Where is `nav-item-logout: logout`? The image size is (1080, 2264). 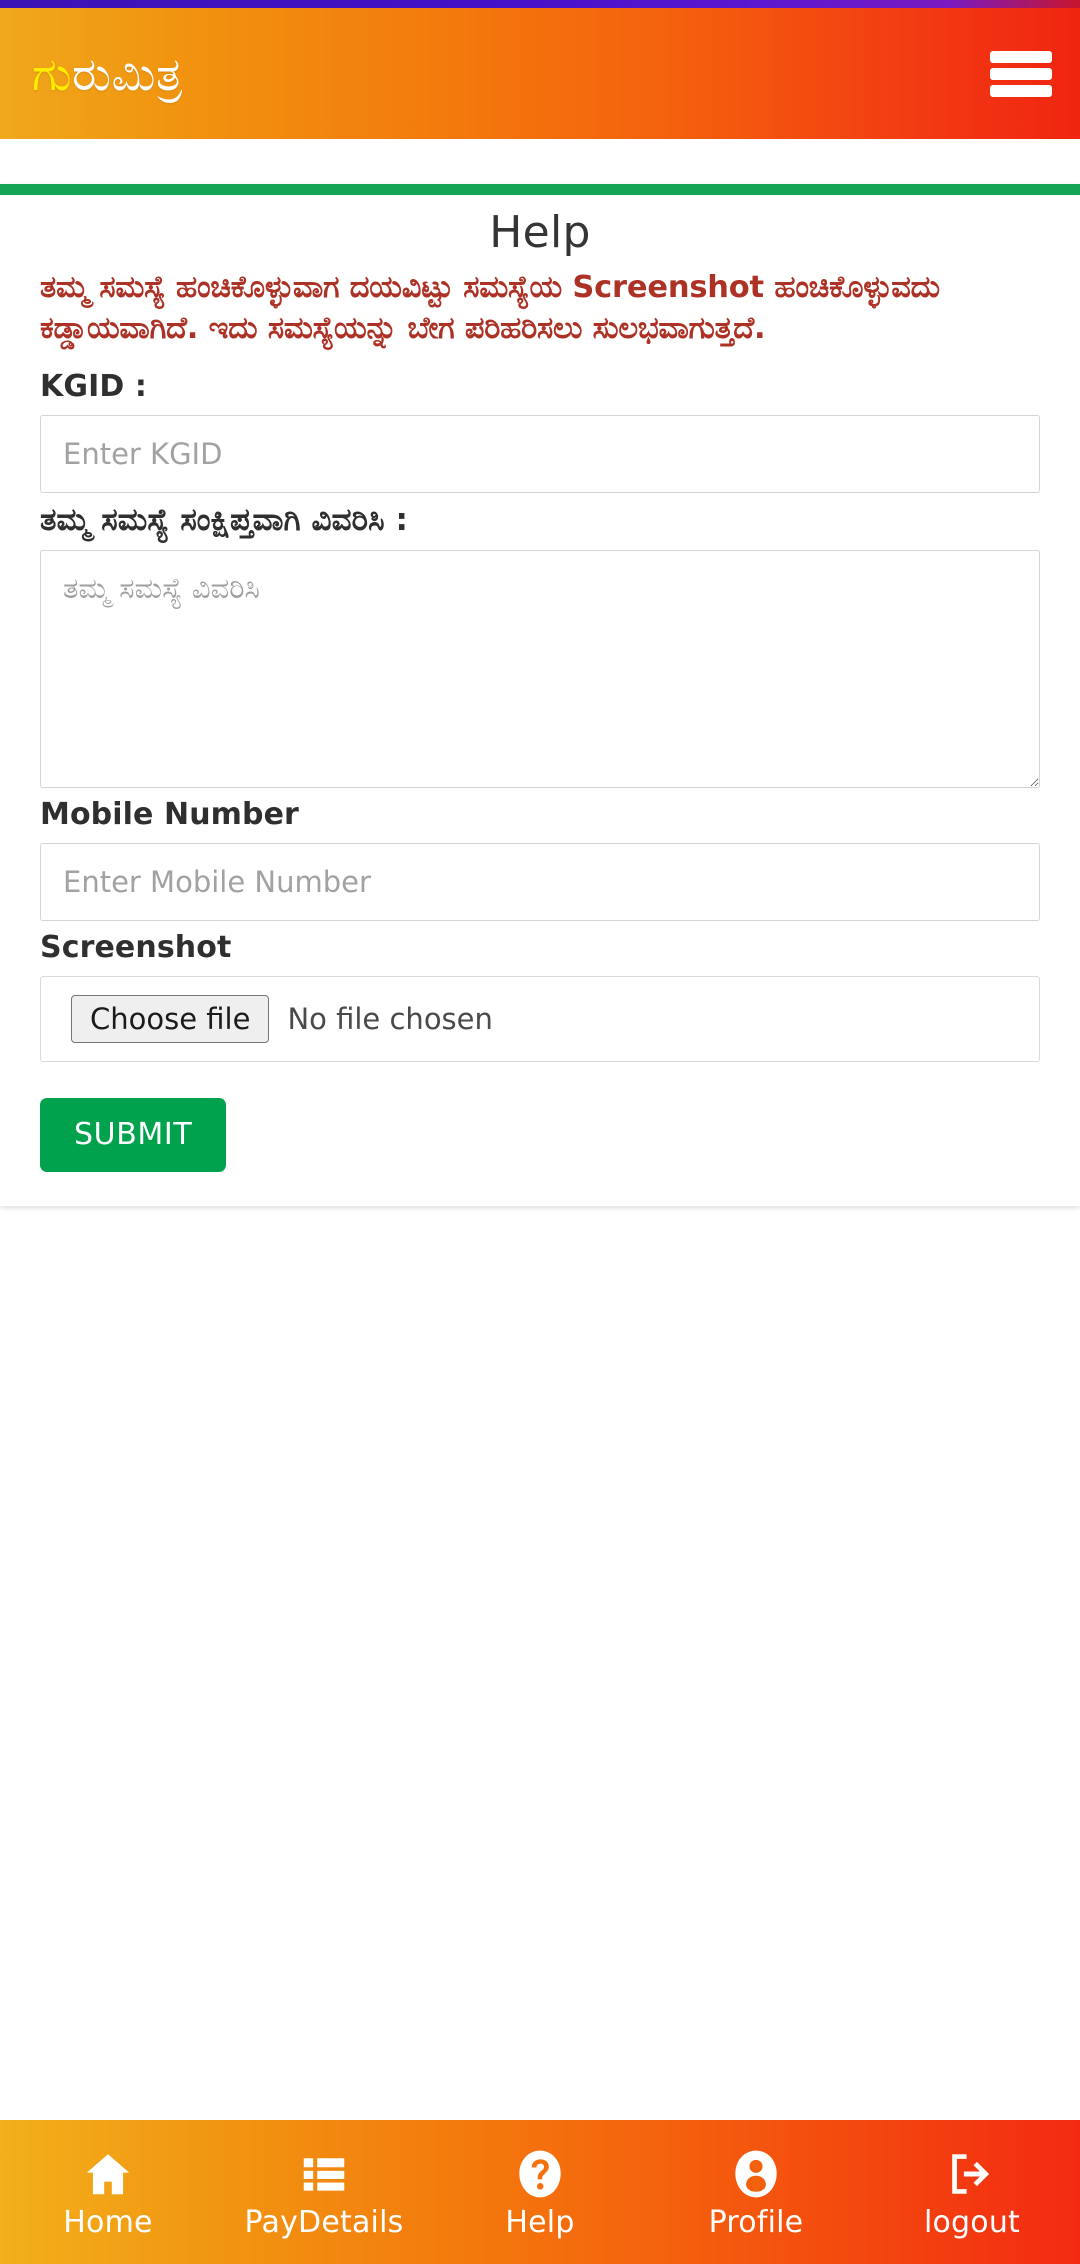
nav-item-logout: logout is located at coordinates (972, 2192).